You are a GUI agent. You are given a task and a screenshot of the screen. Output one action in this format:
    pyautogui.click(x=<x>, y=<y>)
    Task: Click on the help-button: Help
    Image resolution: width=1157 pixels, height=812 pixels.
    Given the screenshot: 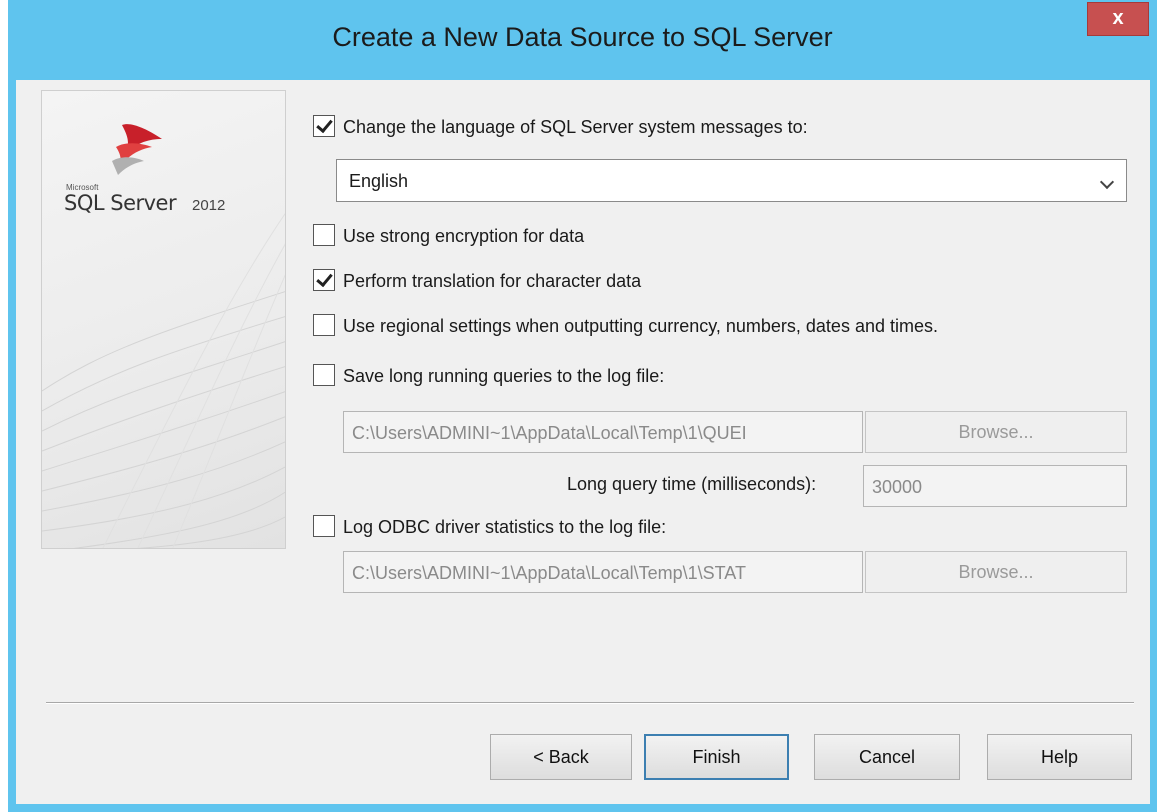 What is the action you would take?
    pyautogui.click(x=1059, y=757)
    